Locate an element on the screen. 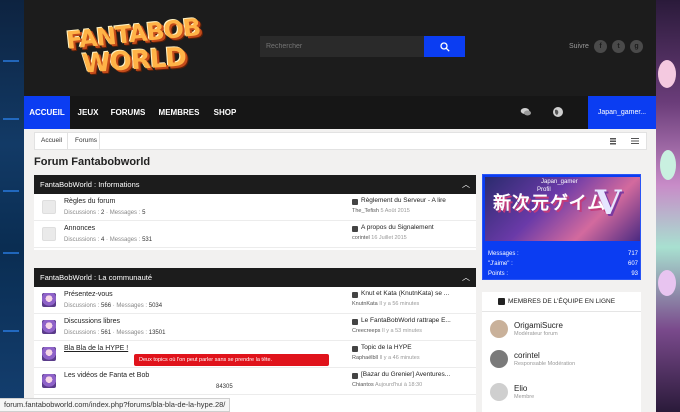  last-post-meta: Raphaëlbll Il y a 46 minutes is located at coordinates (386, 358).